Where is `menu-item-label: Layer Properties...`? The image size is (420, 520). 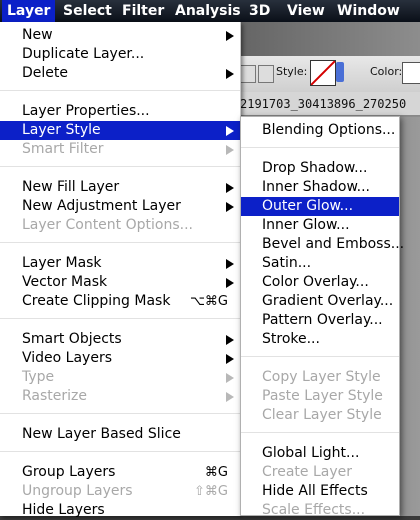 menu-item-label: Layer Properties... is located at coordinates (86, 111).